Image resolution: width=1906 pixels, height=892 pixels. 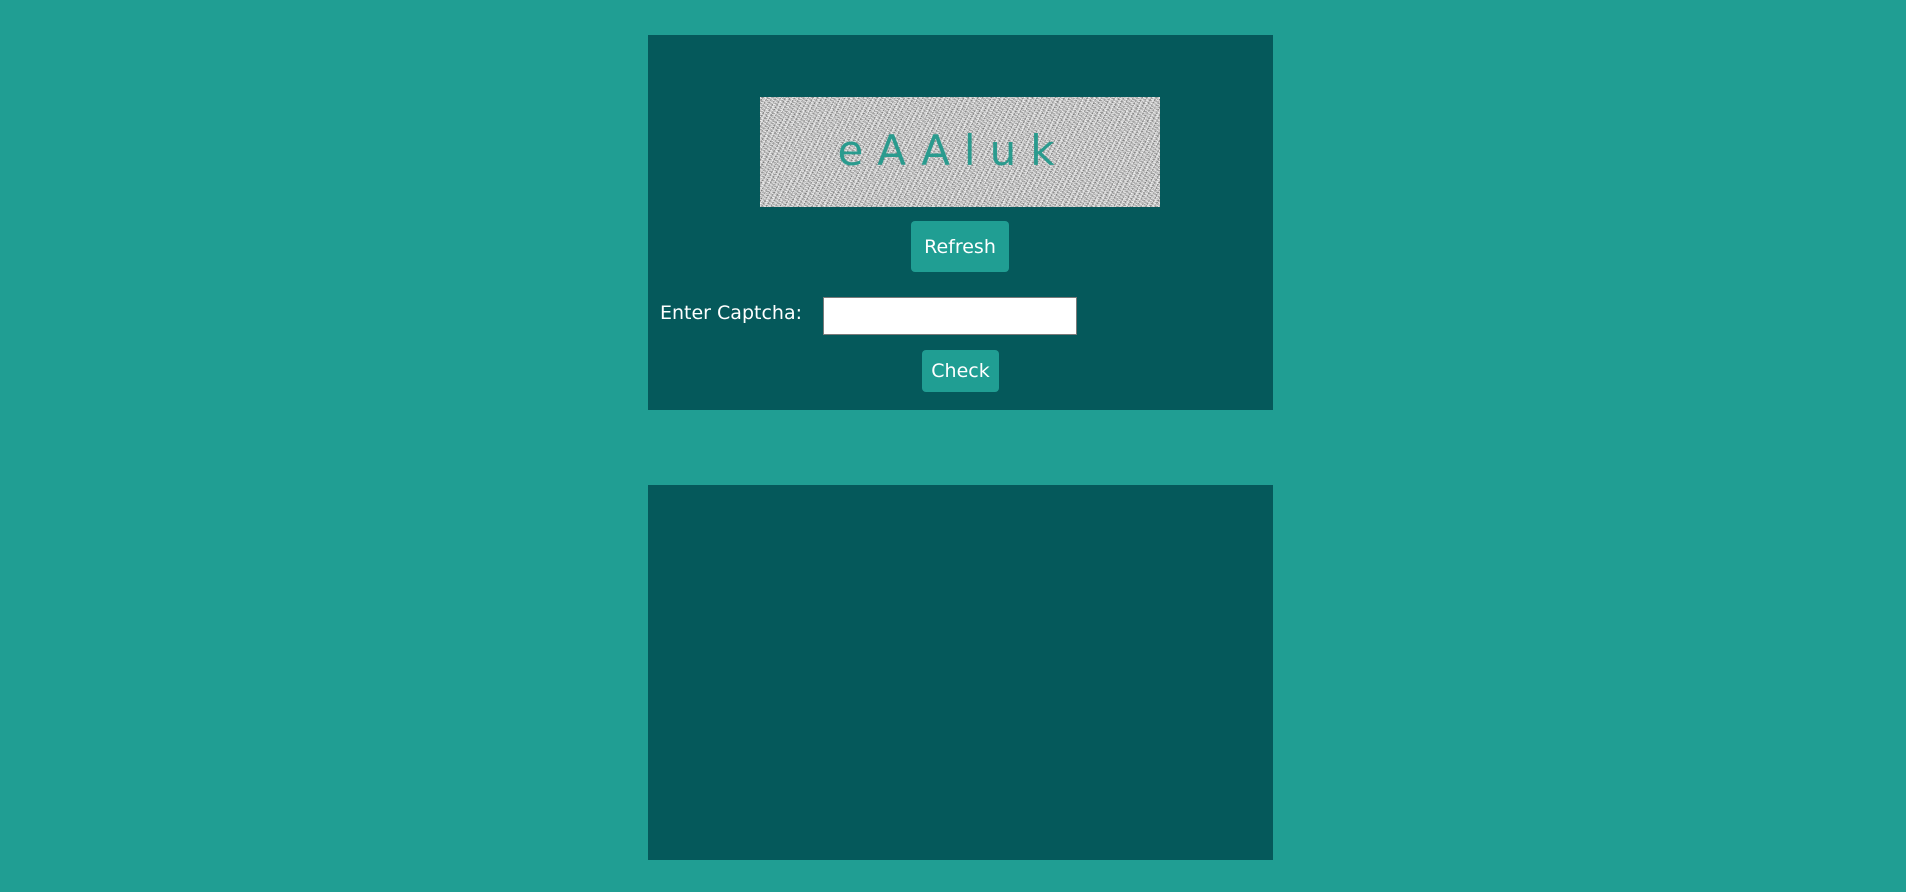 What do you see at coordinates (960, 246) in the screenshot?
I see `refresh-button: Refresh` at bounding box center [960, 246].